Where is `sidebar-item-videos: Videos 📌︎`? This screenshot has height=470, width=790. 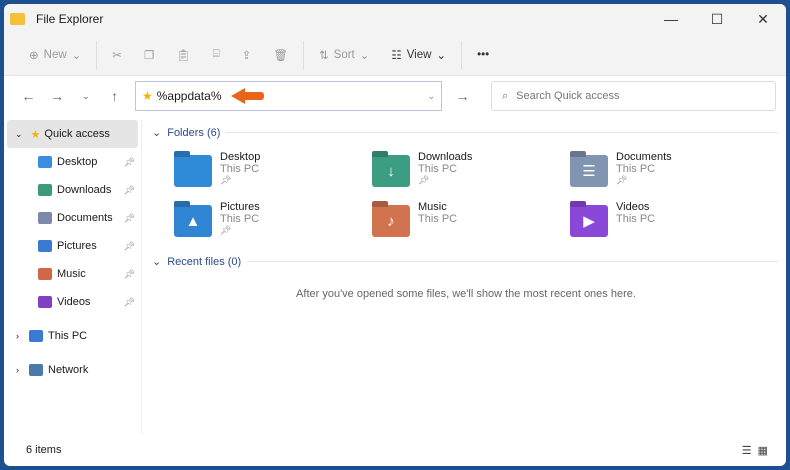 sidebar-item-videos: Videos 📌︎ is located at coordinates (72, 302).